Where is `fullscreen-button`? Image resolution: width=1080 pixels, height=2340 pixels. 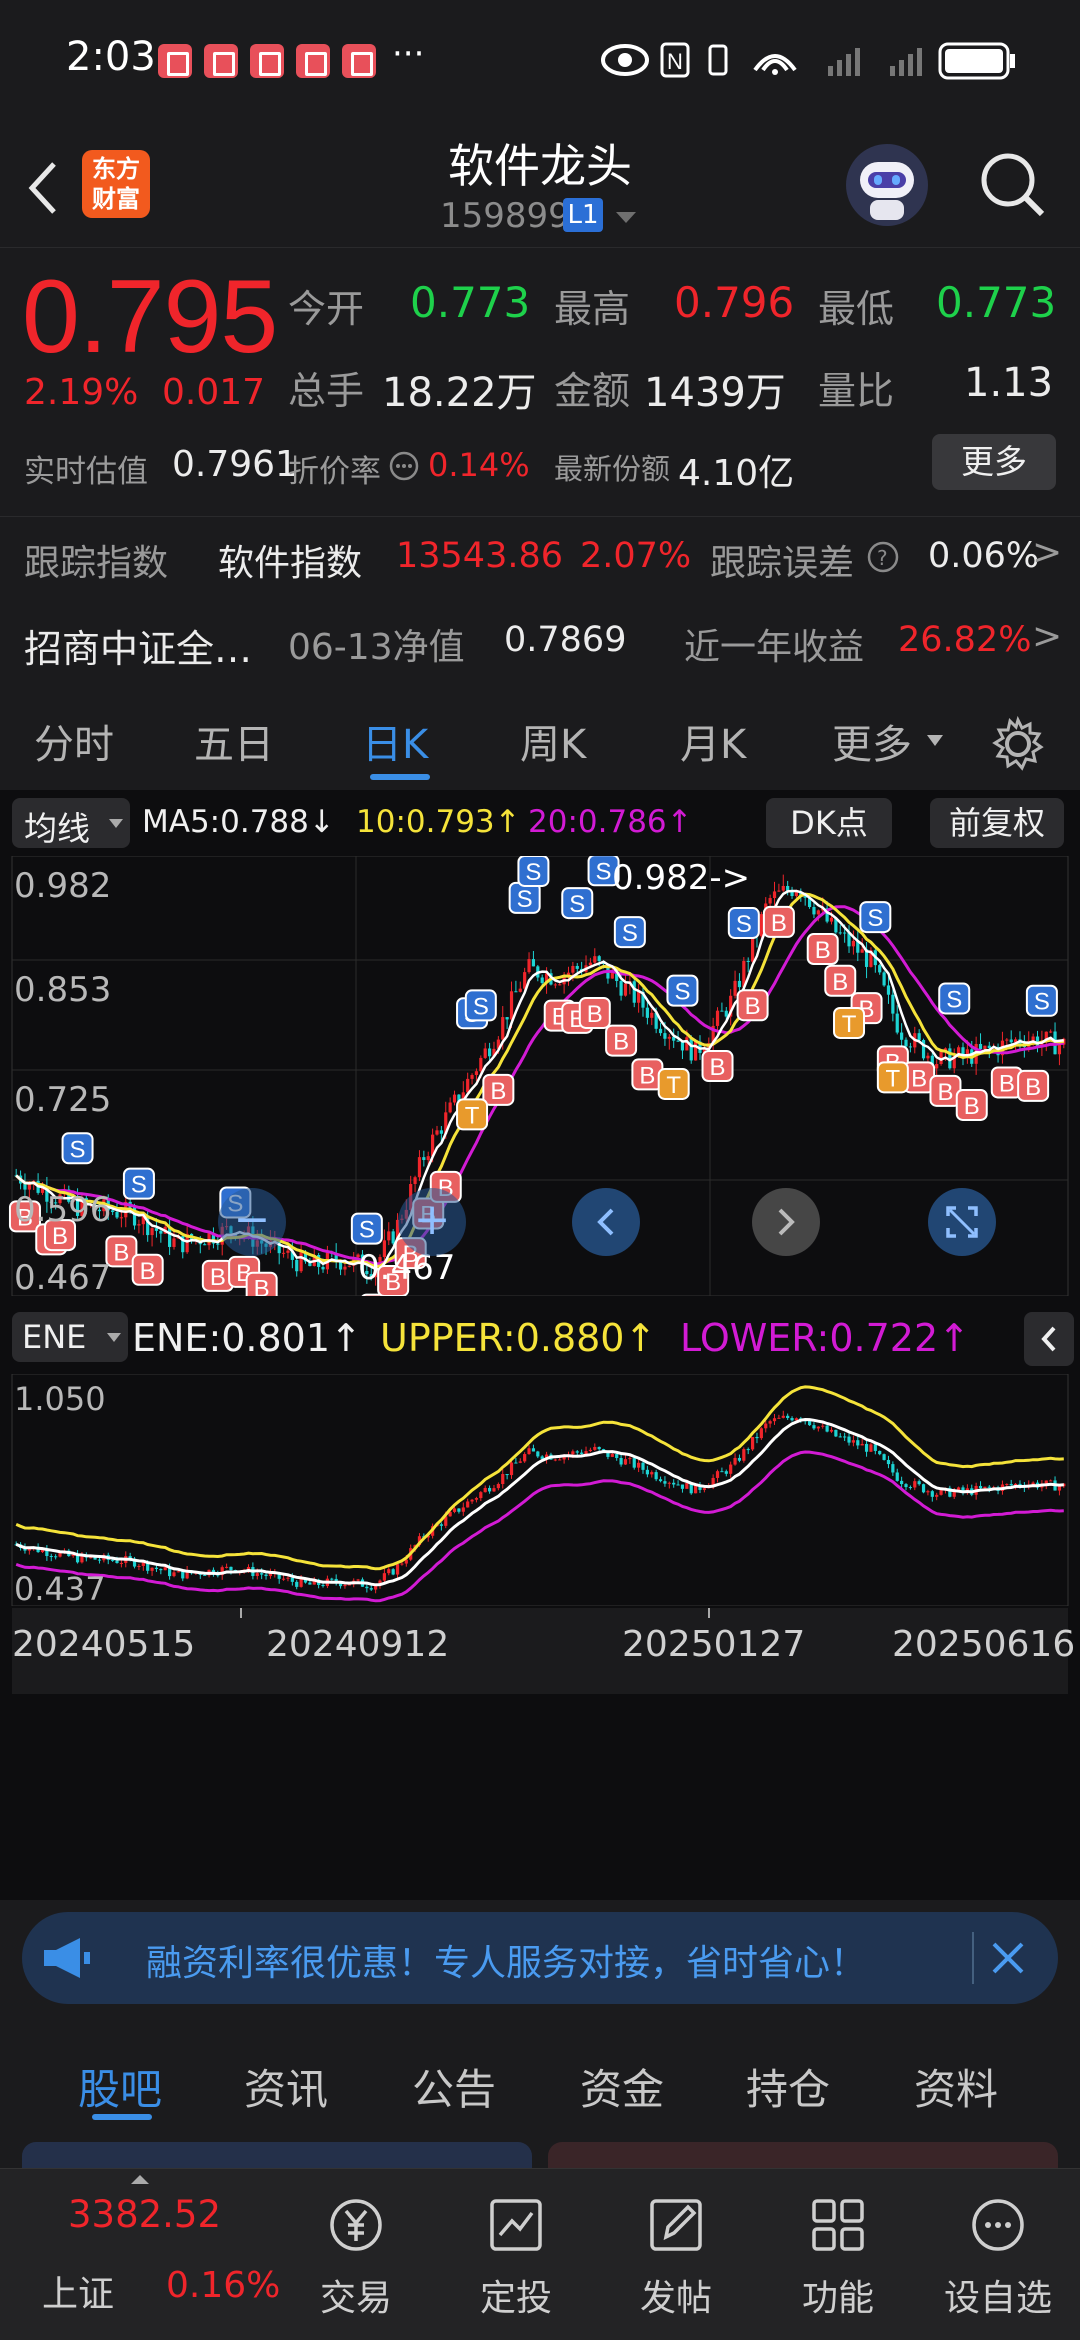 fullscreen-button is located at coordinates (962, 1222).